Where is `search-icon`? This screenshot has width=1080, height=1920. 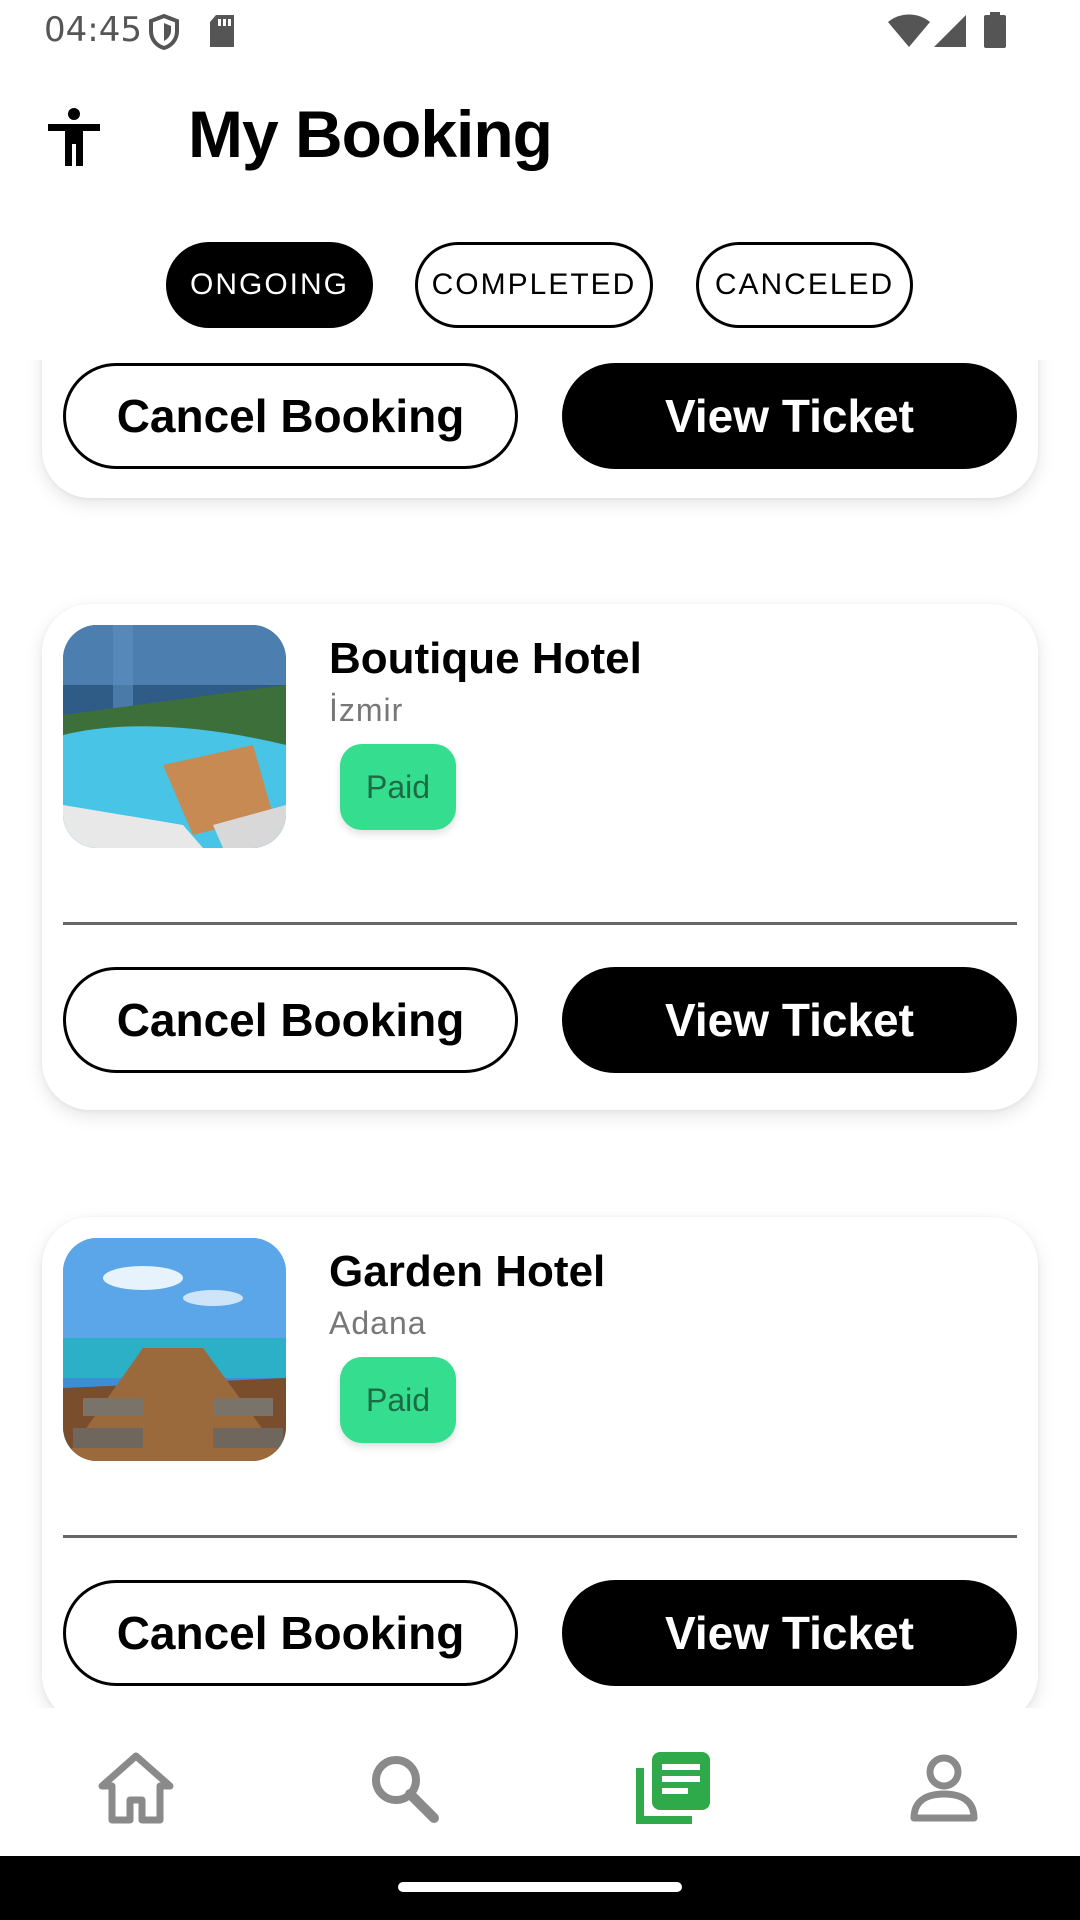
search-icon is located at coordinates (404, 1788).